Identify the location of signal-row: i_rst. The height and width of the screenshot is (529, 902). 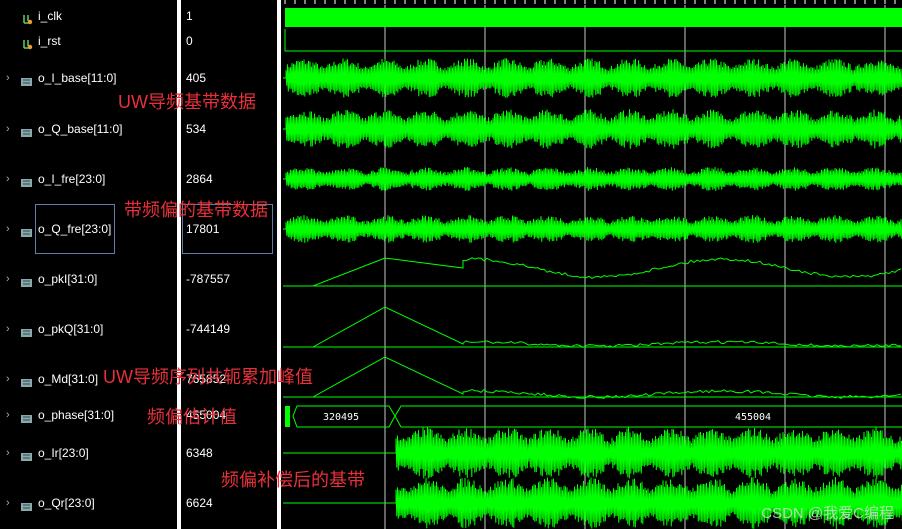
(88, 41).